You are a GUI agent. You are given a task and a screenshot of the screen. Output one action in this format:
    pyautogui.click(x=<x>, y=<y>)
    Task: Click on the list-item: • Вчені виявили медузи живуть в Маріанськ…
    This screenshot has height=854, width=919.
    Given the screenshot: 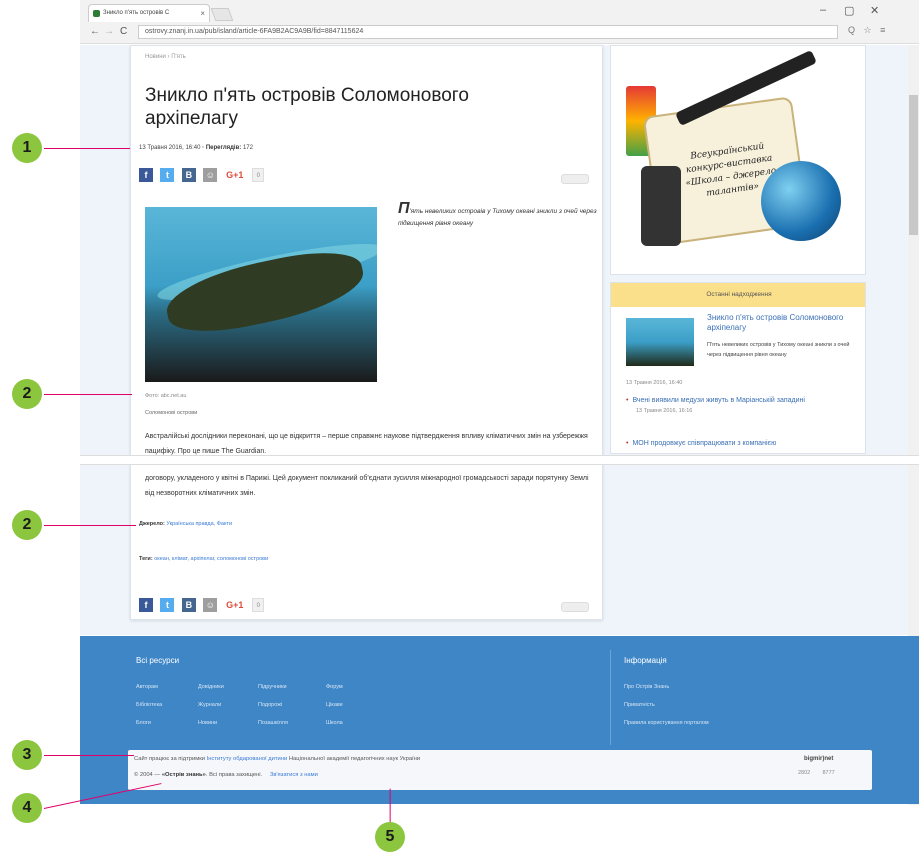 What is the action you would take?
    pyautogui.click(x=743, y=406)
    